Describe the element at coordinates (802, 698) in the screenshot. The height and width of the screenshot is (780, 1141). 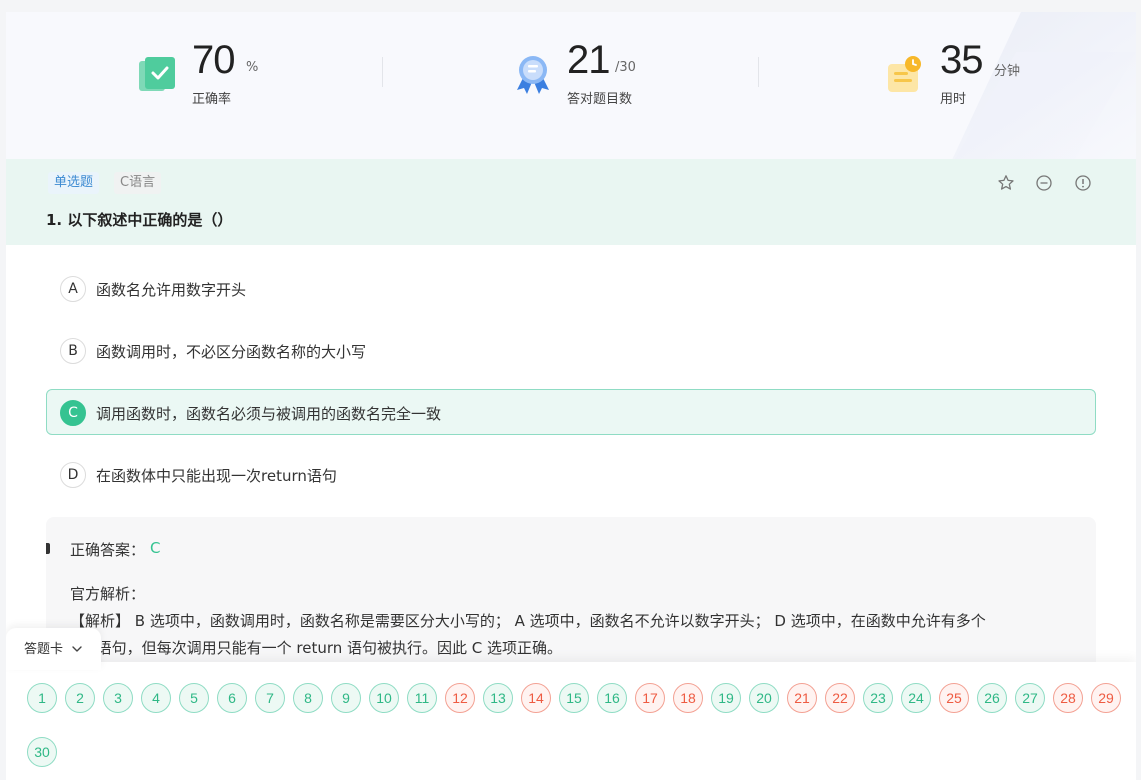
I see `answer-card-item: 21` at that location.